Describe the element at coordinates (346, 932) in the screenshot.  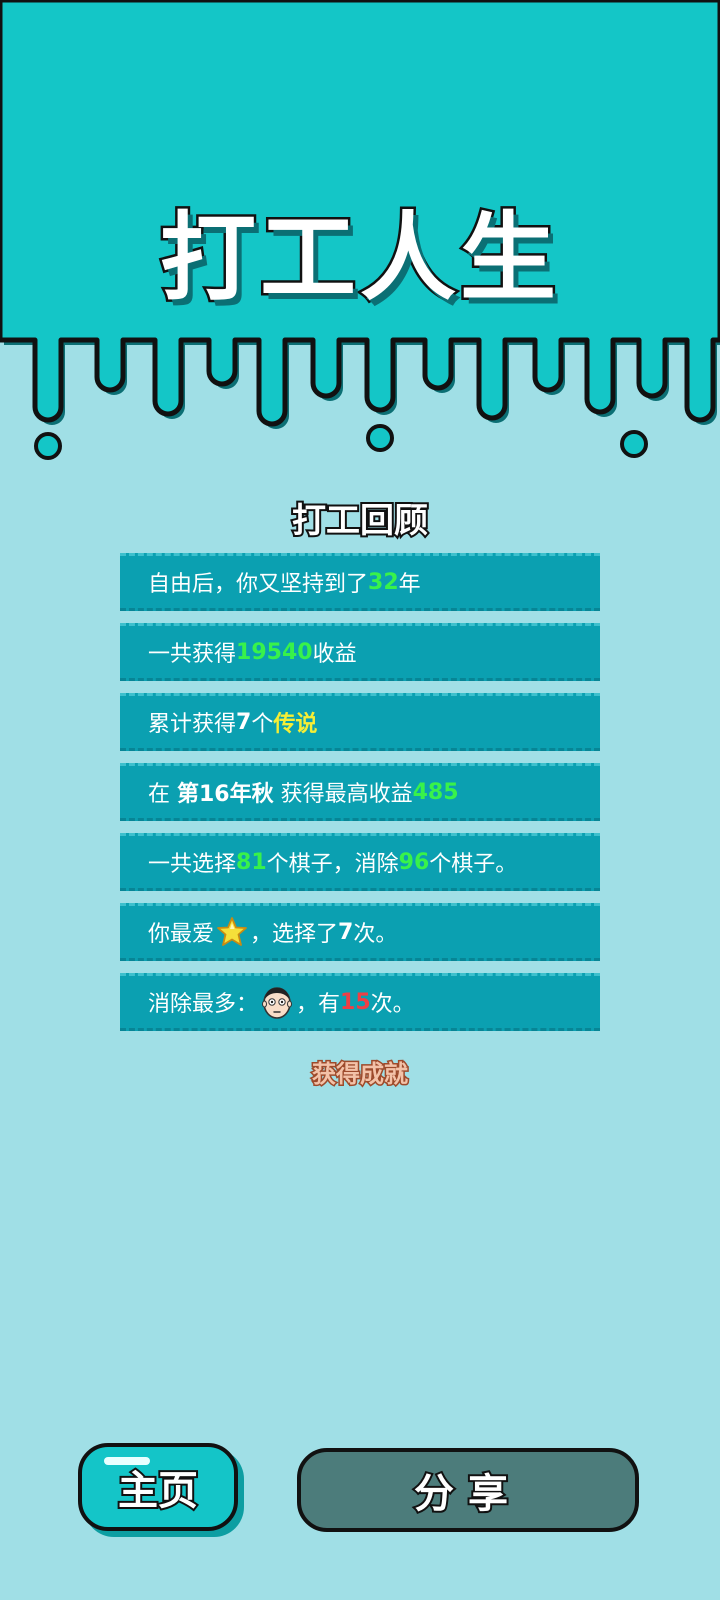
I see `favorite-count: 7` at that location.